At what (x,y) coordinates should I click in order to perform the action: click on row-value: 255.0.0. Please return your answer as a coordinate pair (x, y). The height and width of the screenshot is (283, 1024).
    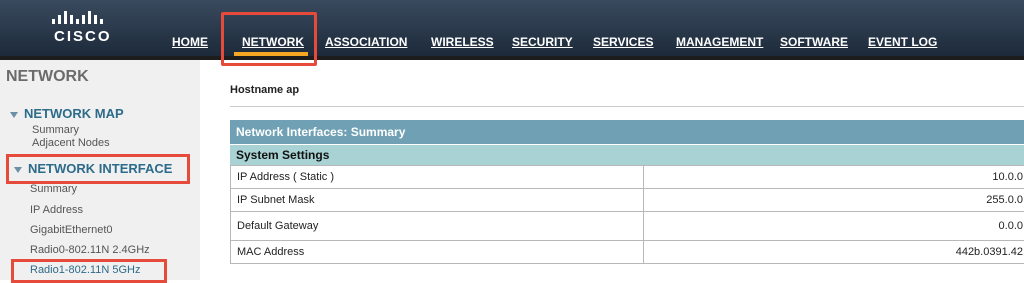
    Looking at the image, I should click on (834, 200).